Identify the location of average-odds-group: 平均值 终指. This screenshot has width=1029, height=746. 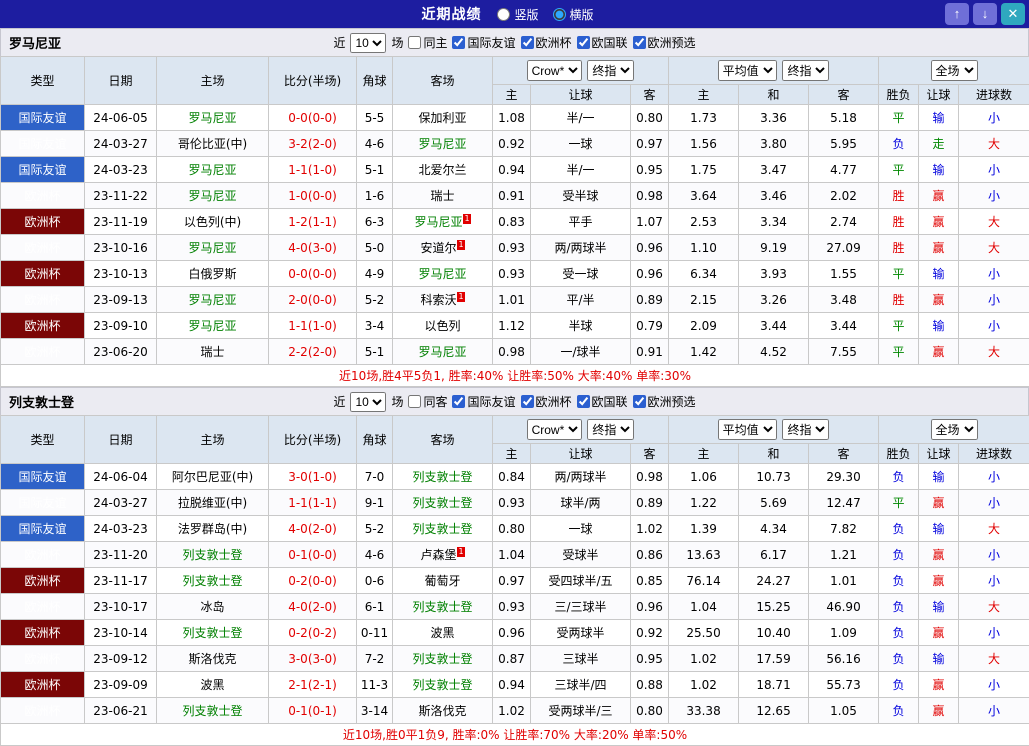
(774, 70).